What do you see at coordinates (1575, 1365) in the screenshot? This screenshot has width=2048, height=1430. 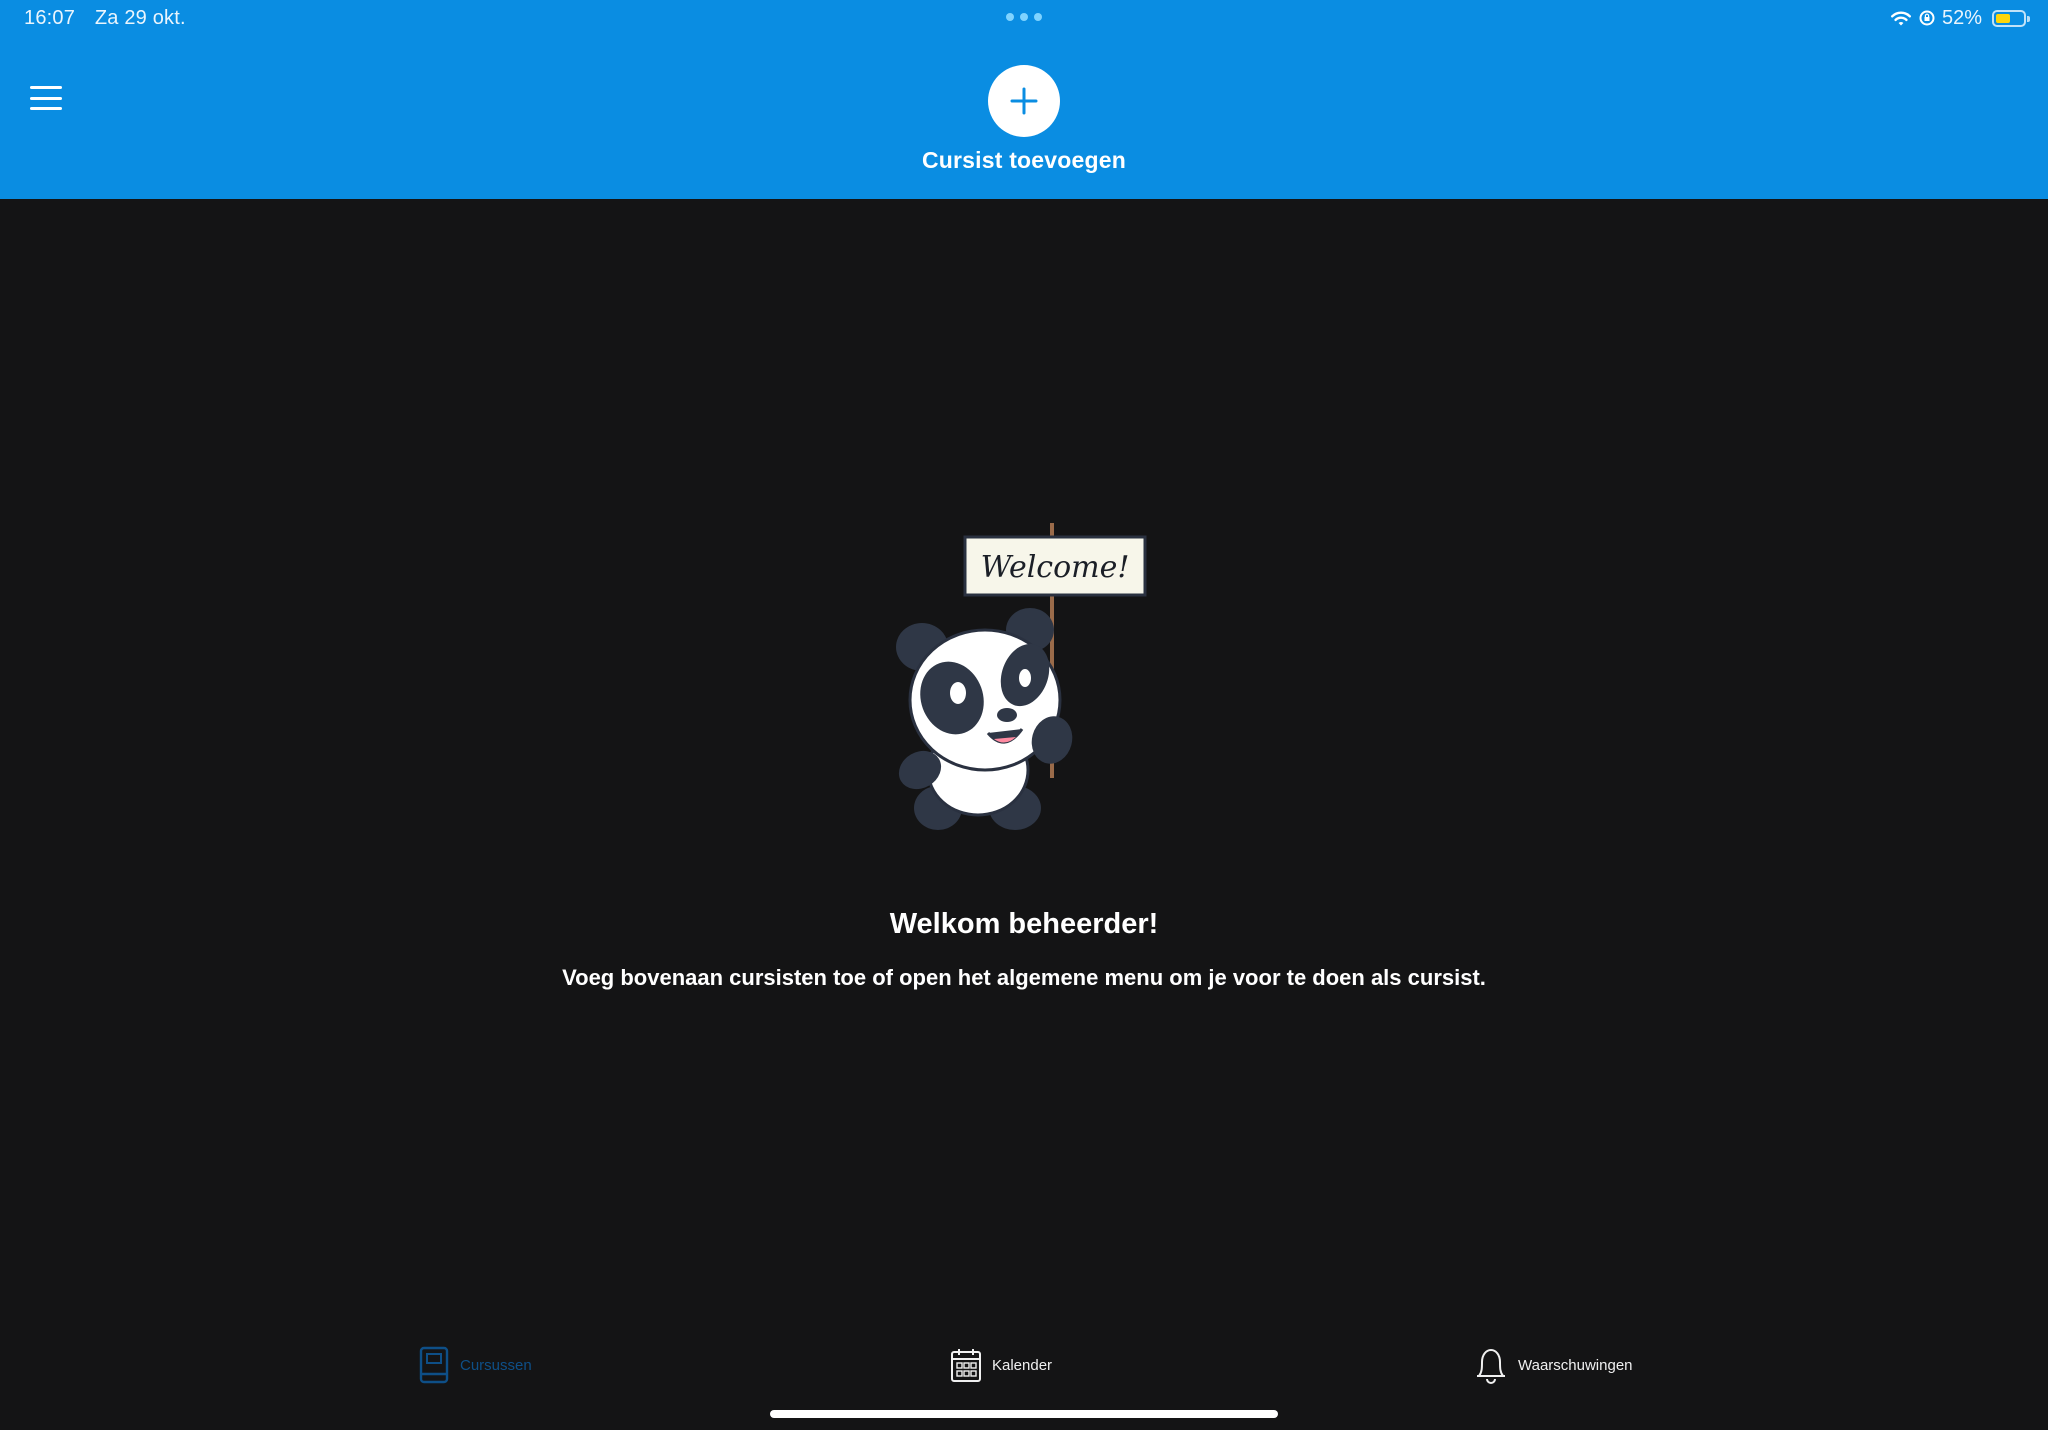 I see `tab-warnings-label: Waarschuwingen` at bounding box center [1575, 1365].